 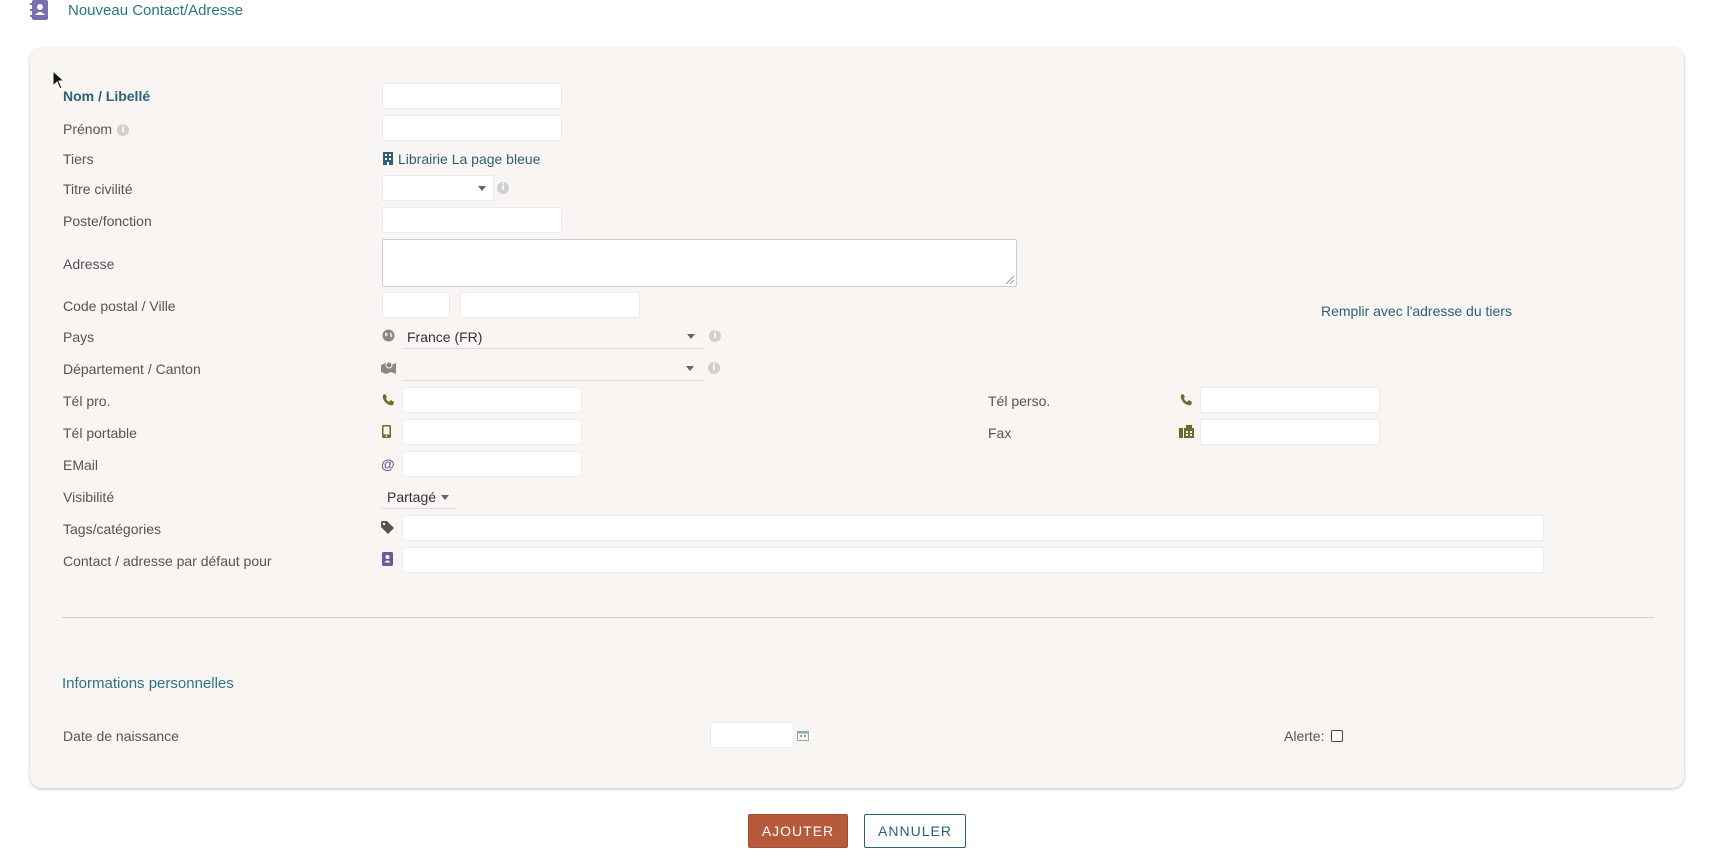 I want to click on map-icon, so click(x=388, y=367).